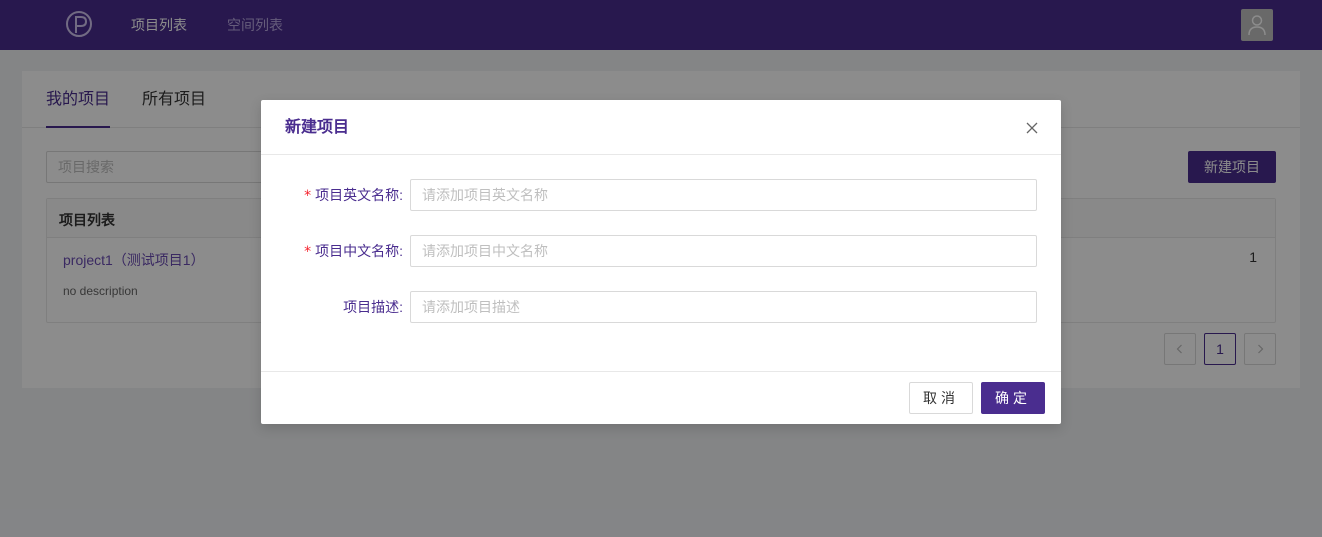 Image resolution: width=1322 pixels, height=537 pixels. I want to click on chinese-name-label: * 项目中文名称:, so click(353, 251).